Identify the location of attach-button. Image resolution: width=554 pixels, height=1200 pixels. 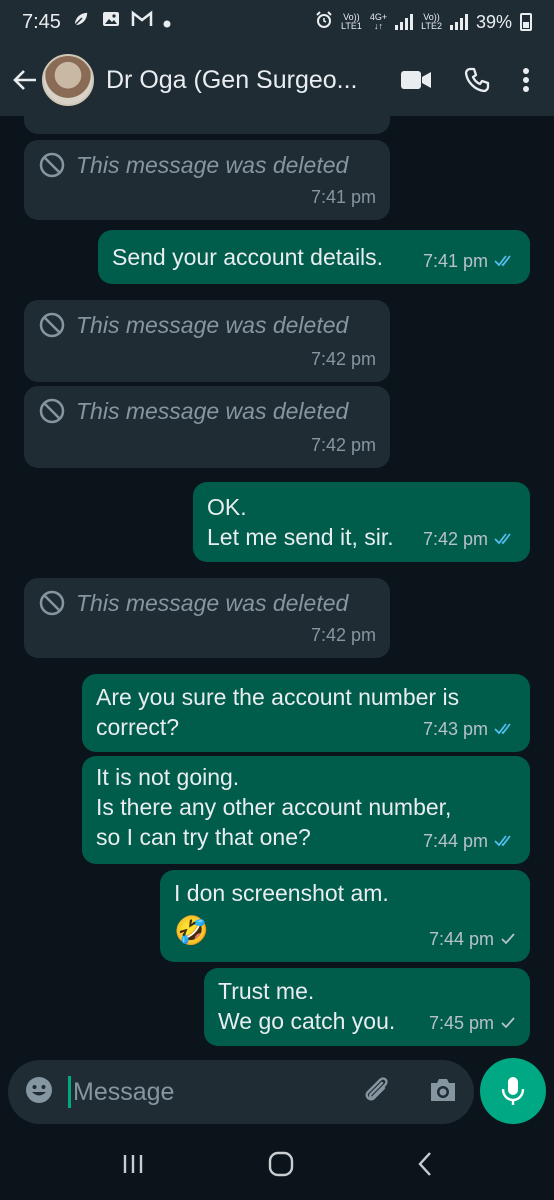
(377, 1092).